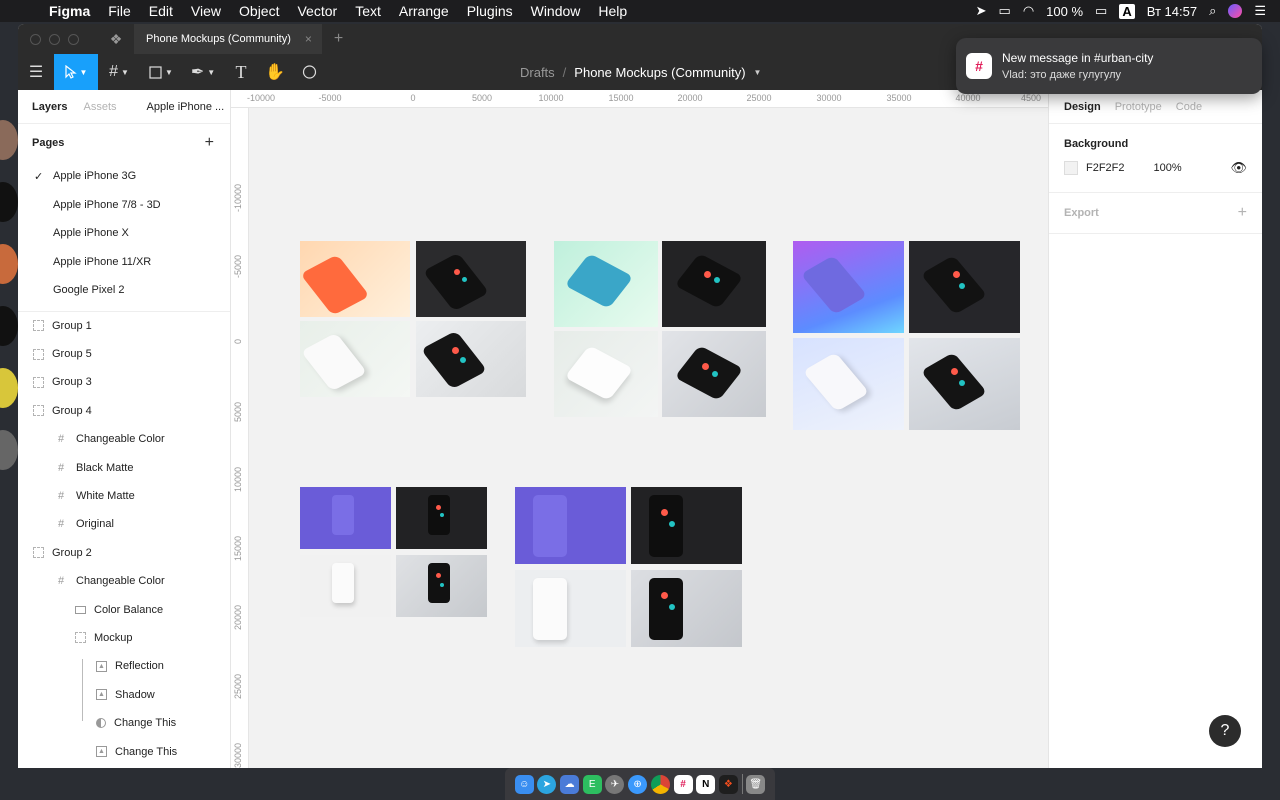 Image resolution: width=1280 pixels, height=800 pixels. What do you see at coordinates (1127, 11) in the screenshot?
I see `input-source-icon: A` at bounding box center [1127, 11].